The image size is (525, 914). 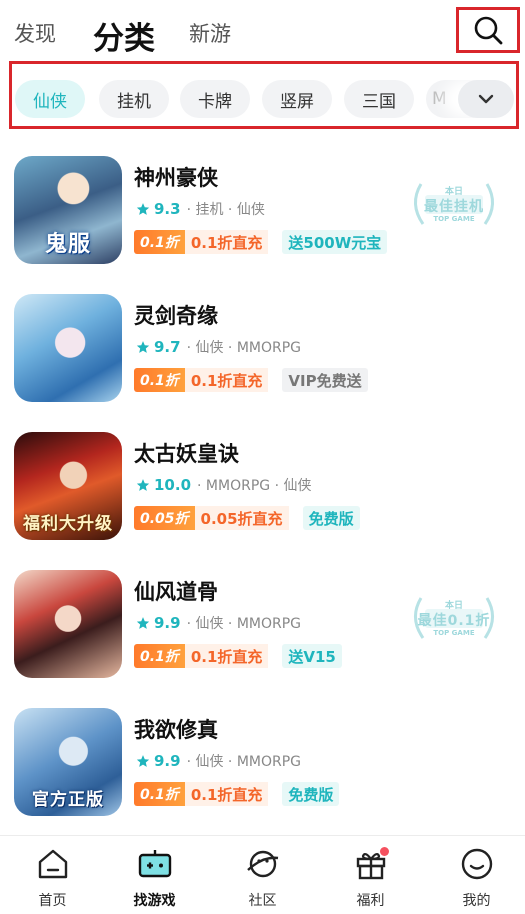 What do you see at coordinates (477, 864) in the screenshot?
I see `smile-icon` at bounding box center [477, 864].